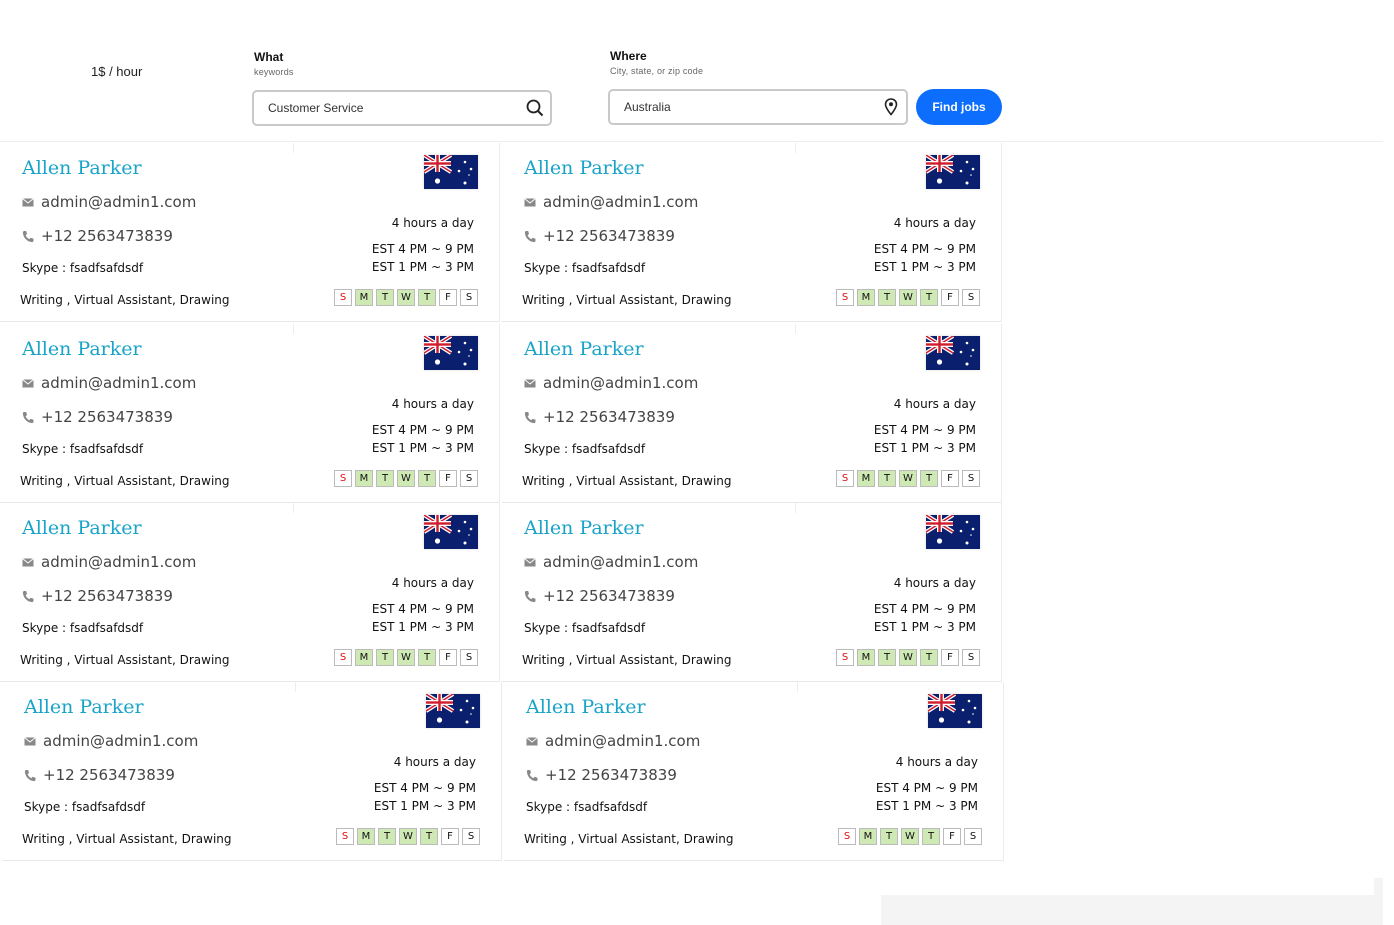 This screenshot has width=1394, height=925. What do you see at coordinates (117, 71) in the screenshot?
I see `hourly-rate: 1$ / hour` at bounding box center [117, 71].